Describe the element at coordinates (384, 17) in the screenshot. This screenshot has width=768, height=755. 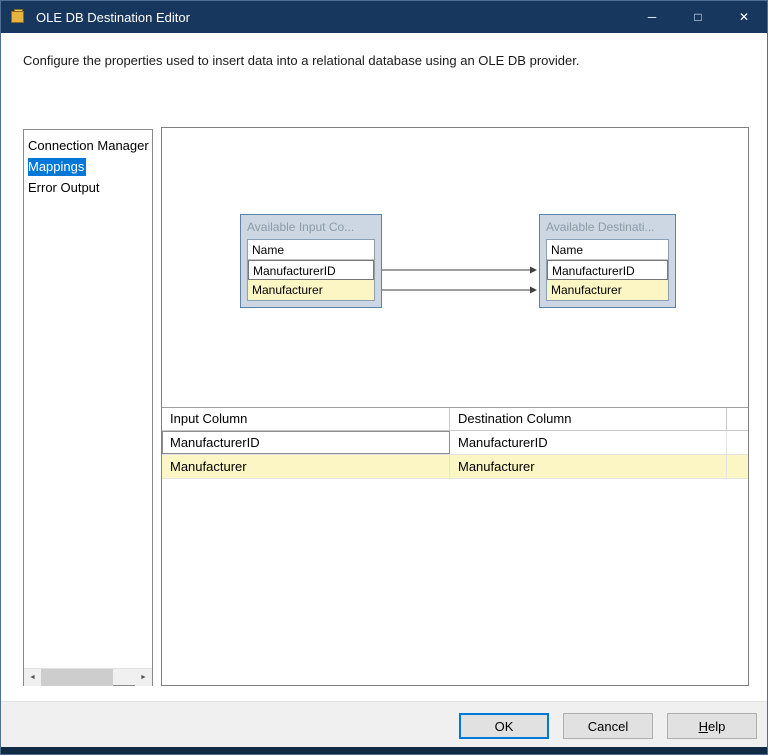
I see `titlebar: OLE DB Destination Editor ─ □ ✕` at that location.